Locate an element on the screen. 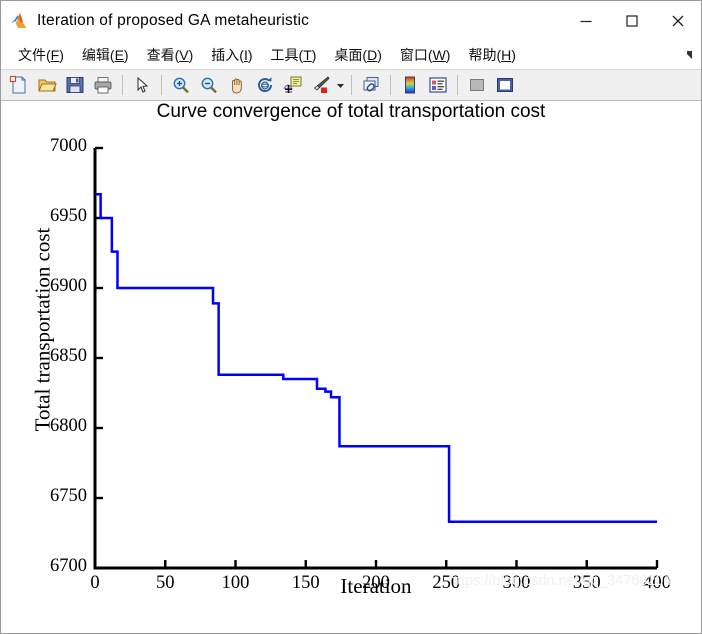  window-controls is located at coordinates (632, 21).